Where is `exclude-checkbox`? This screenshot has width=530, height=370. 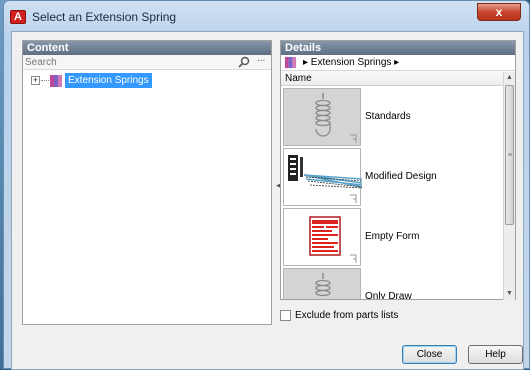
exclude-checkbox is located at coordinates (285, 315).